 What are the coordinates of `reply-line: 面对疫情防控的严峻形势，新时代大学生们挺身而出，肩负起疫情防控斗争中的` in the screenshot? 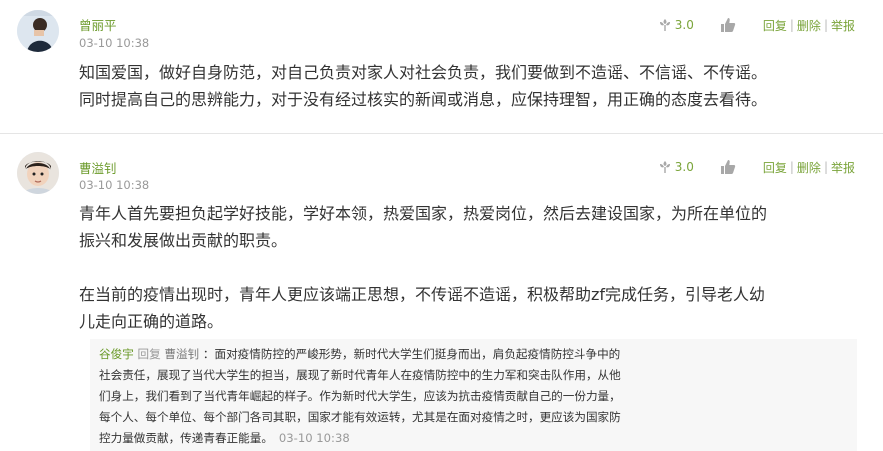 It's located at (417, 354).